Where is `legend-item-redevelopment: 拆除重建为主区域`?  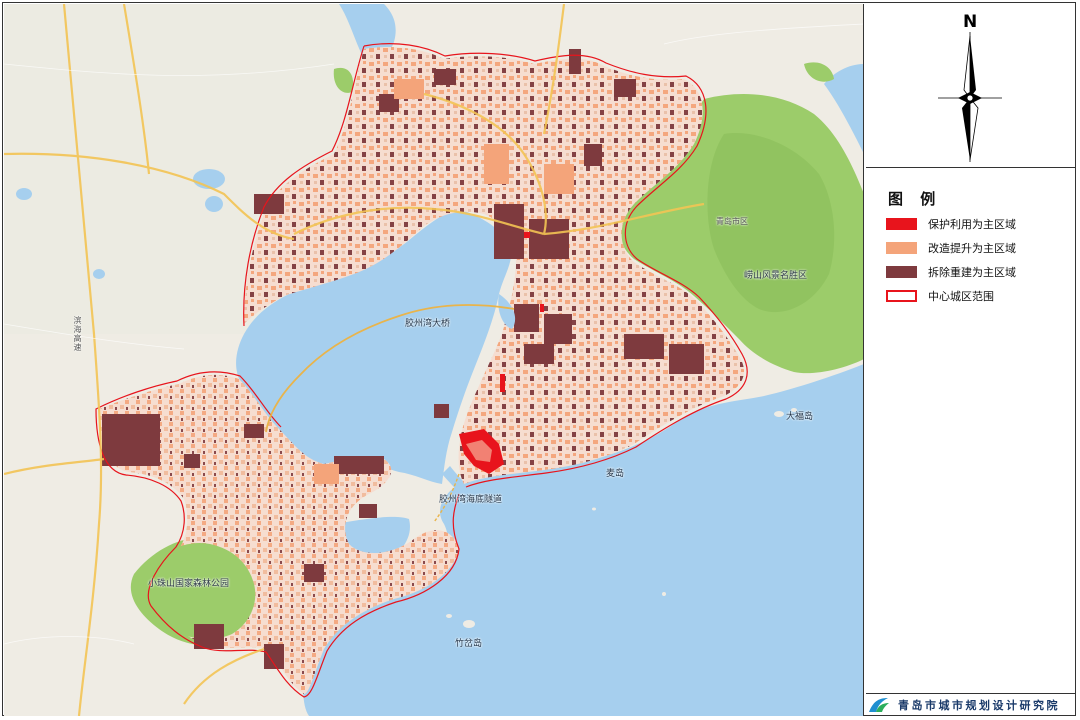 legend-item-redevelopment: 拆除重建为主区域 is located at coordinates (951, 272).